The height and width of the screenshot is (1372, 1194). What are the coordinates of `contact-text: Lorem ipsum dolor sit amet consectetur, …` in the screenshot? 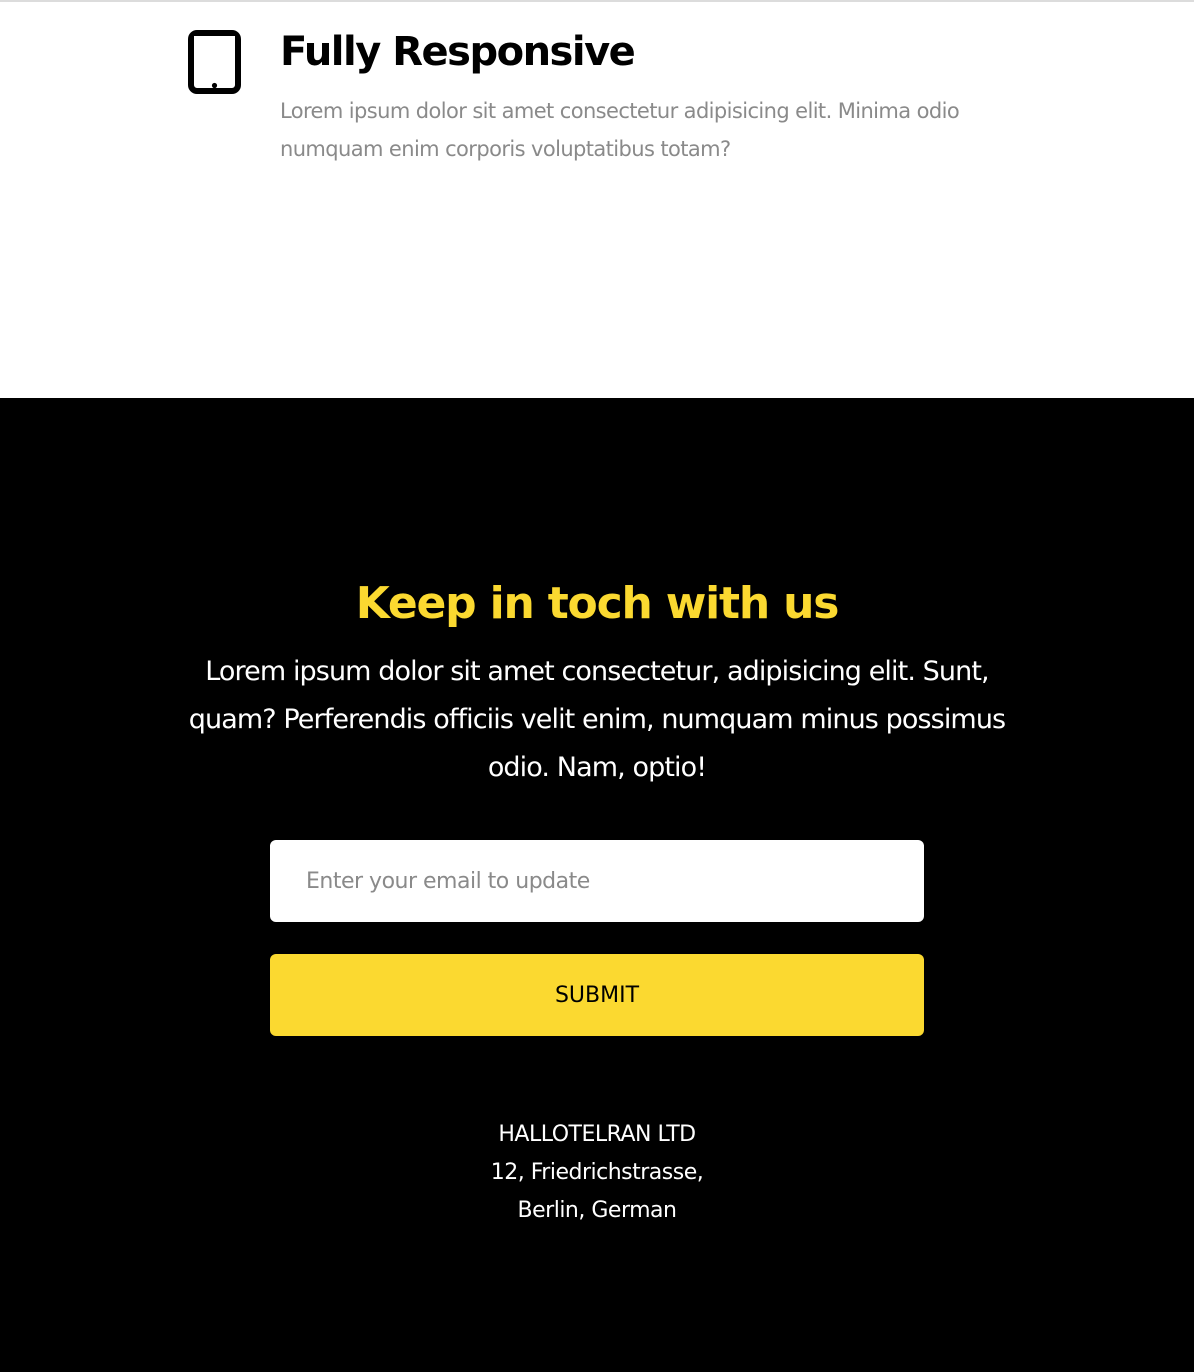 It's located at (597, 719).